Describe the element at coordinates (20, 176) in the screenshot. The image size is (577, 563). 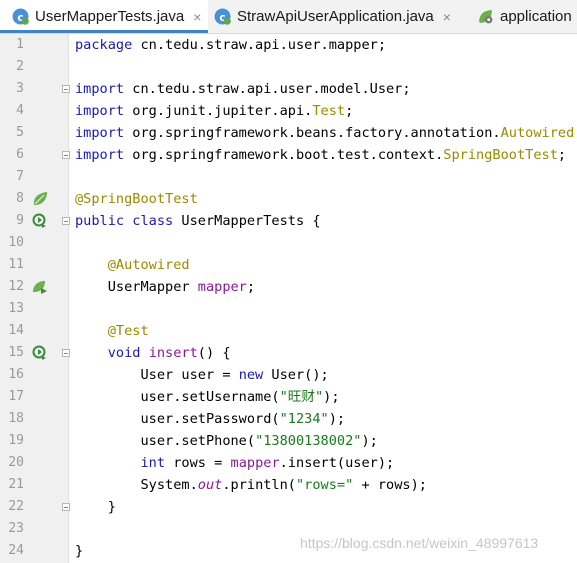
I see `line-number: 7` at that location.